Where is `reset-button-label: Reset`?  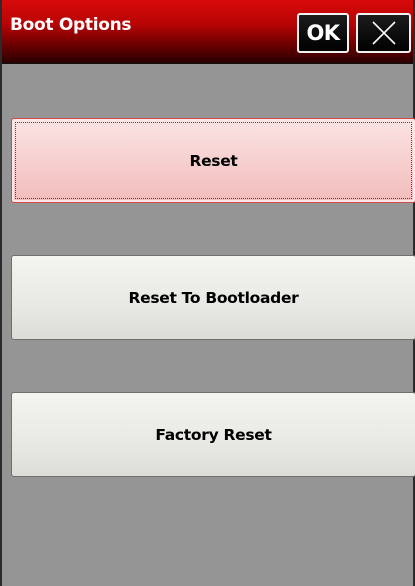 reset-button-label: Reset is located at coordinates (213, 160).